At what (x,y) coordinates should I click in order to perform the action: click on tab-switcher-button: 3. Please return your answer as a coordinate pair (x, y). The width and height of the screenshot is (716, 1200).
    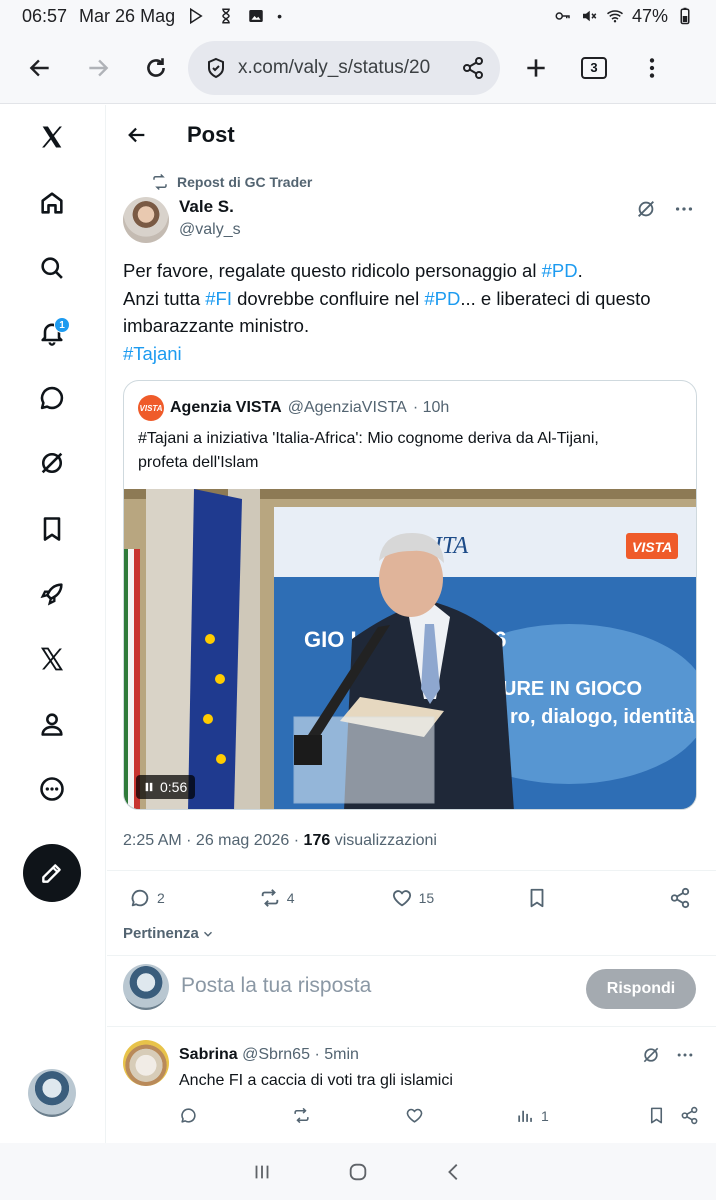
    Looking at the image, I should click on (594, 68).